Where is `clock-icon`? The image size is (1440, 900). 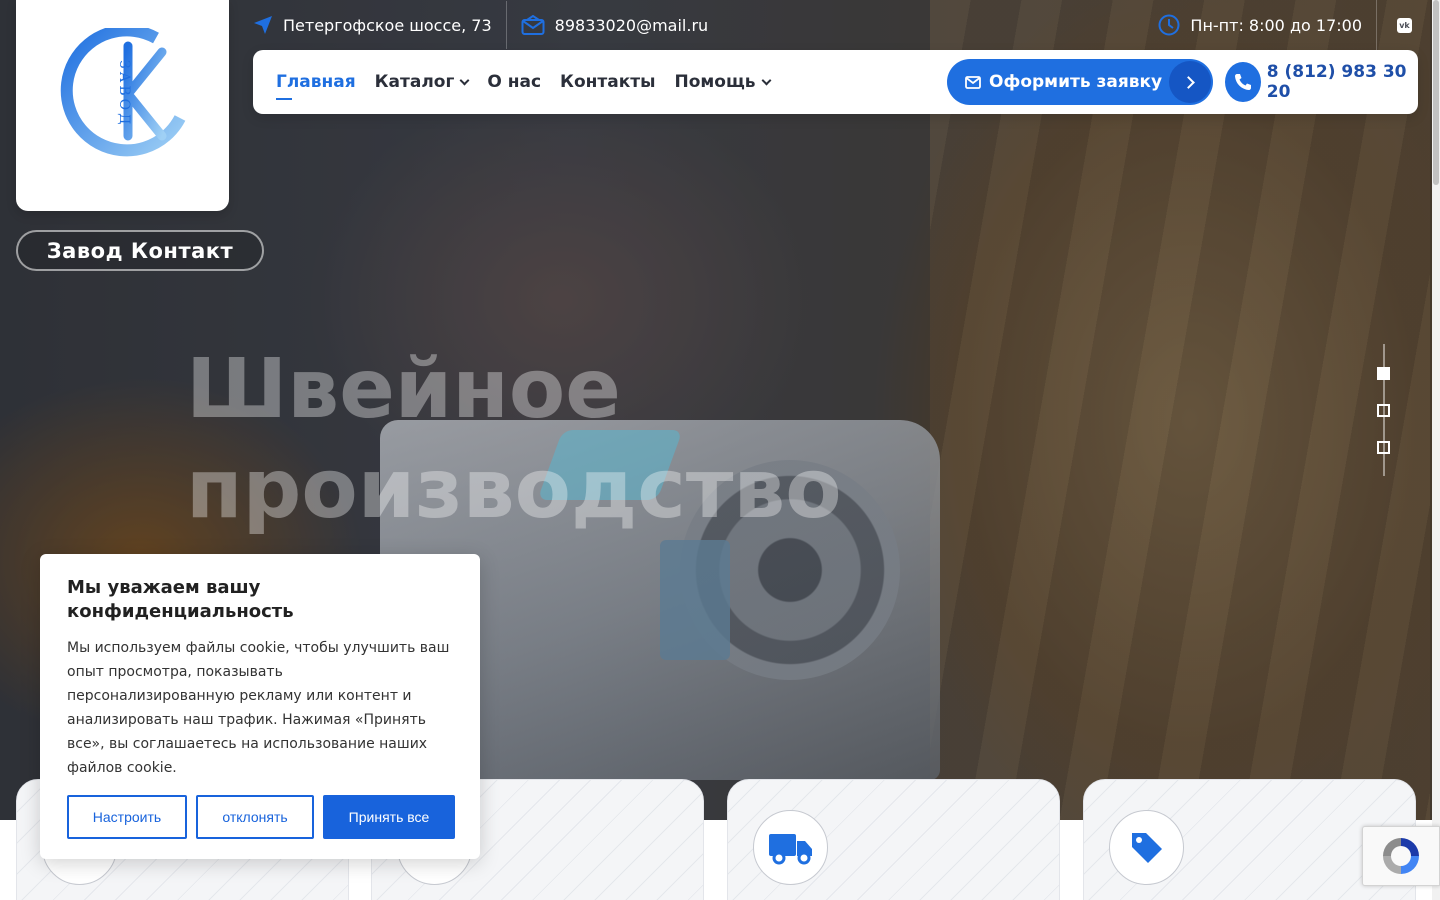 clock-icon is located at coordinates (1169, 25).